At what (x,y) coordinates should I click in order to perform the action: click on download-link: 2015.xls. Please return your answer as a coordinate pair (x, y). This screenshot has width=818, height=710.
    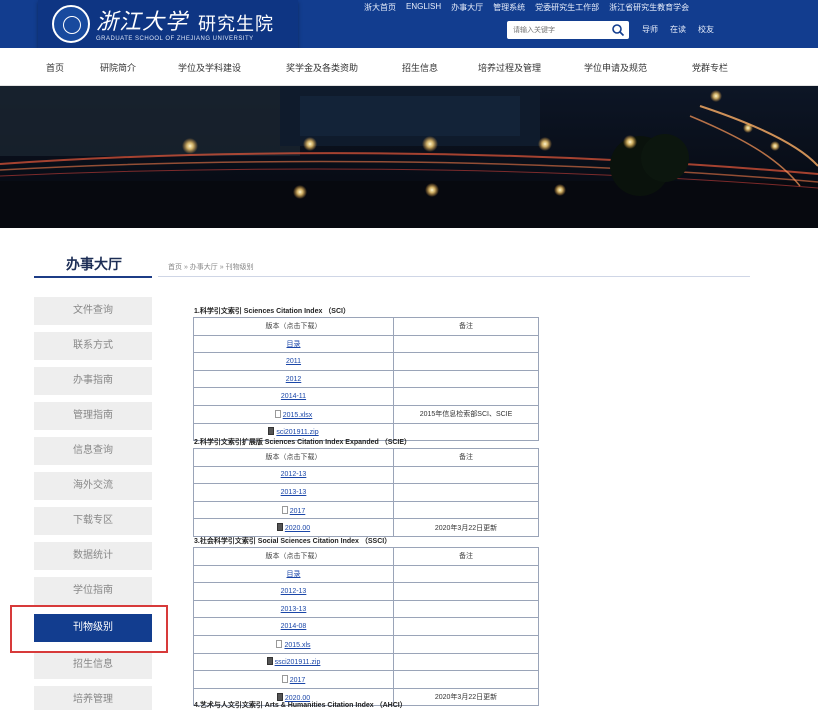
    Looking at the image, I should click on (297, 645).